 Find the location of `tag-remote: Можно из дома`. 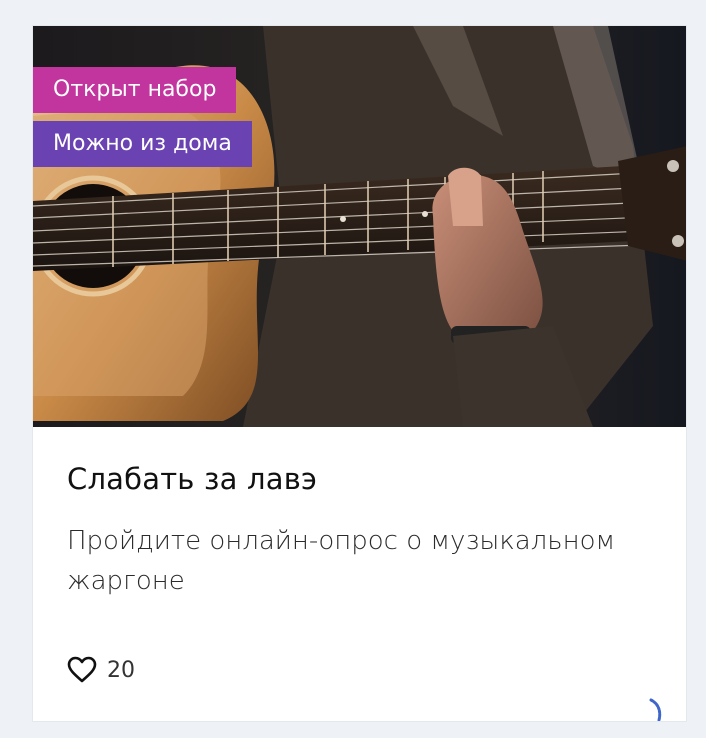

tag-remote: Можно из дома is located at coordinates (142, 144).